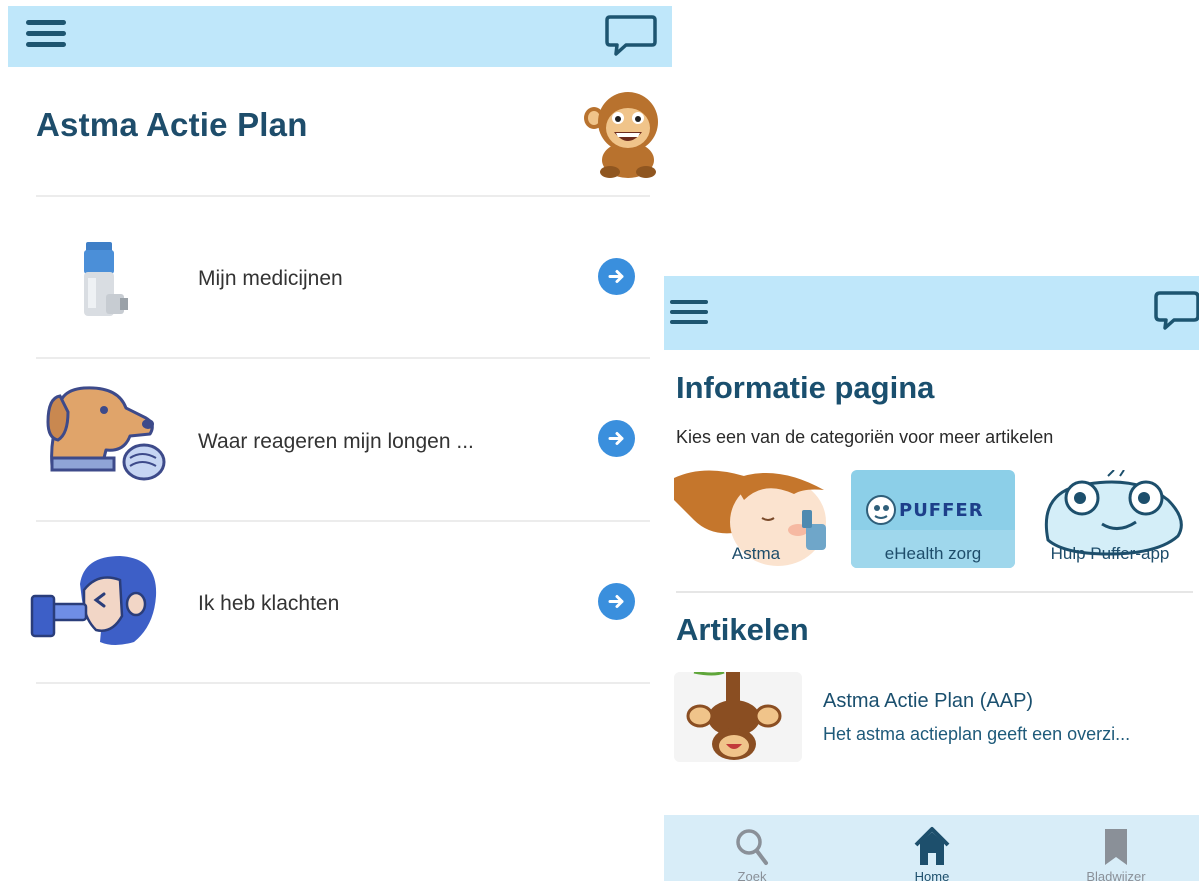  Describe the element at coordinates (172, 124) in the screenshot. I see `page-title: Astma Actie Plan` at that location.